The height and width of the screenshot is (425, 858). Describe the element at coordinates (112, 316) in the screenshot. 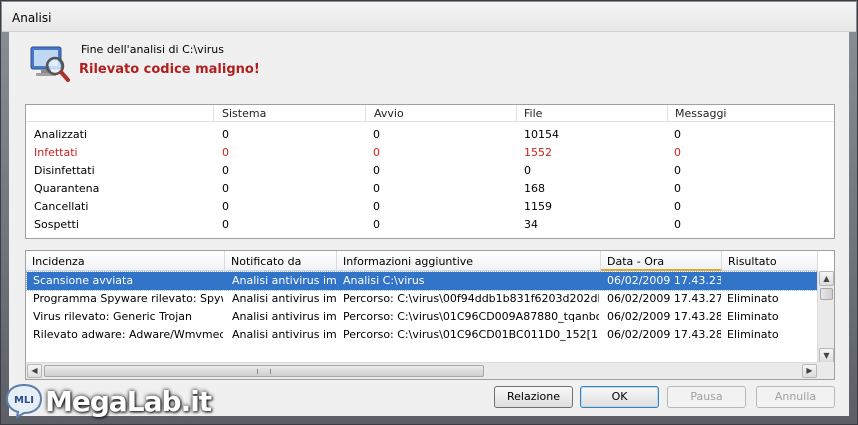

I see `log-cell: Virus rilevato: Generic Trojan` at that location.